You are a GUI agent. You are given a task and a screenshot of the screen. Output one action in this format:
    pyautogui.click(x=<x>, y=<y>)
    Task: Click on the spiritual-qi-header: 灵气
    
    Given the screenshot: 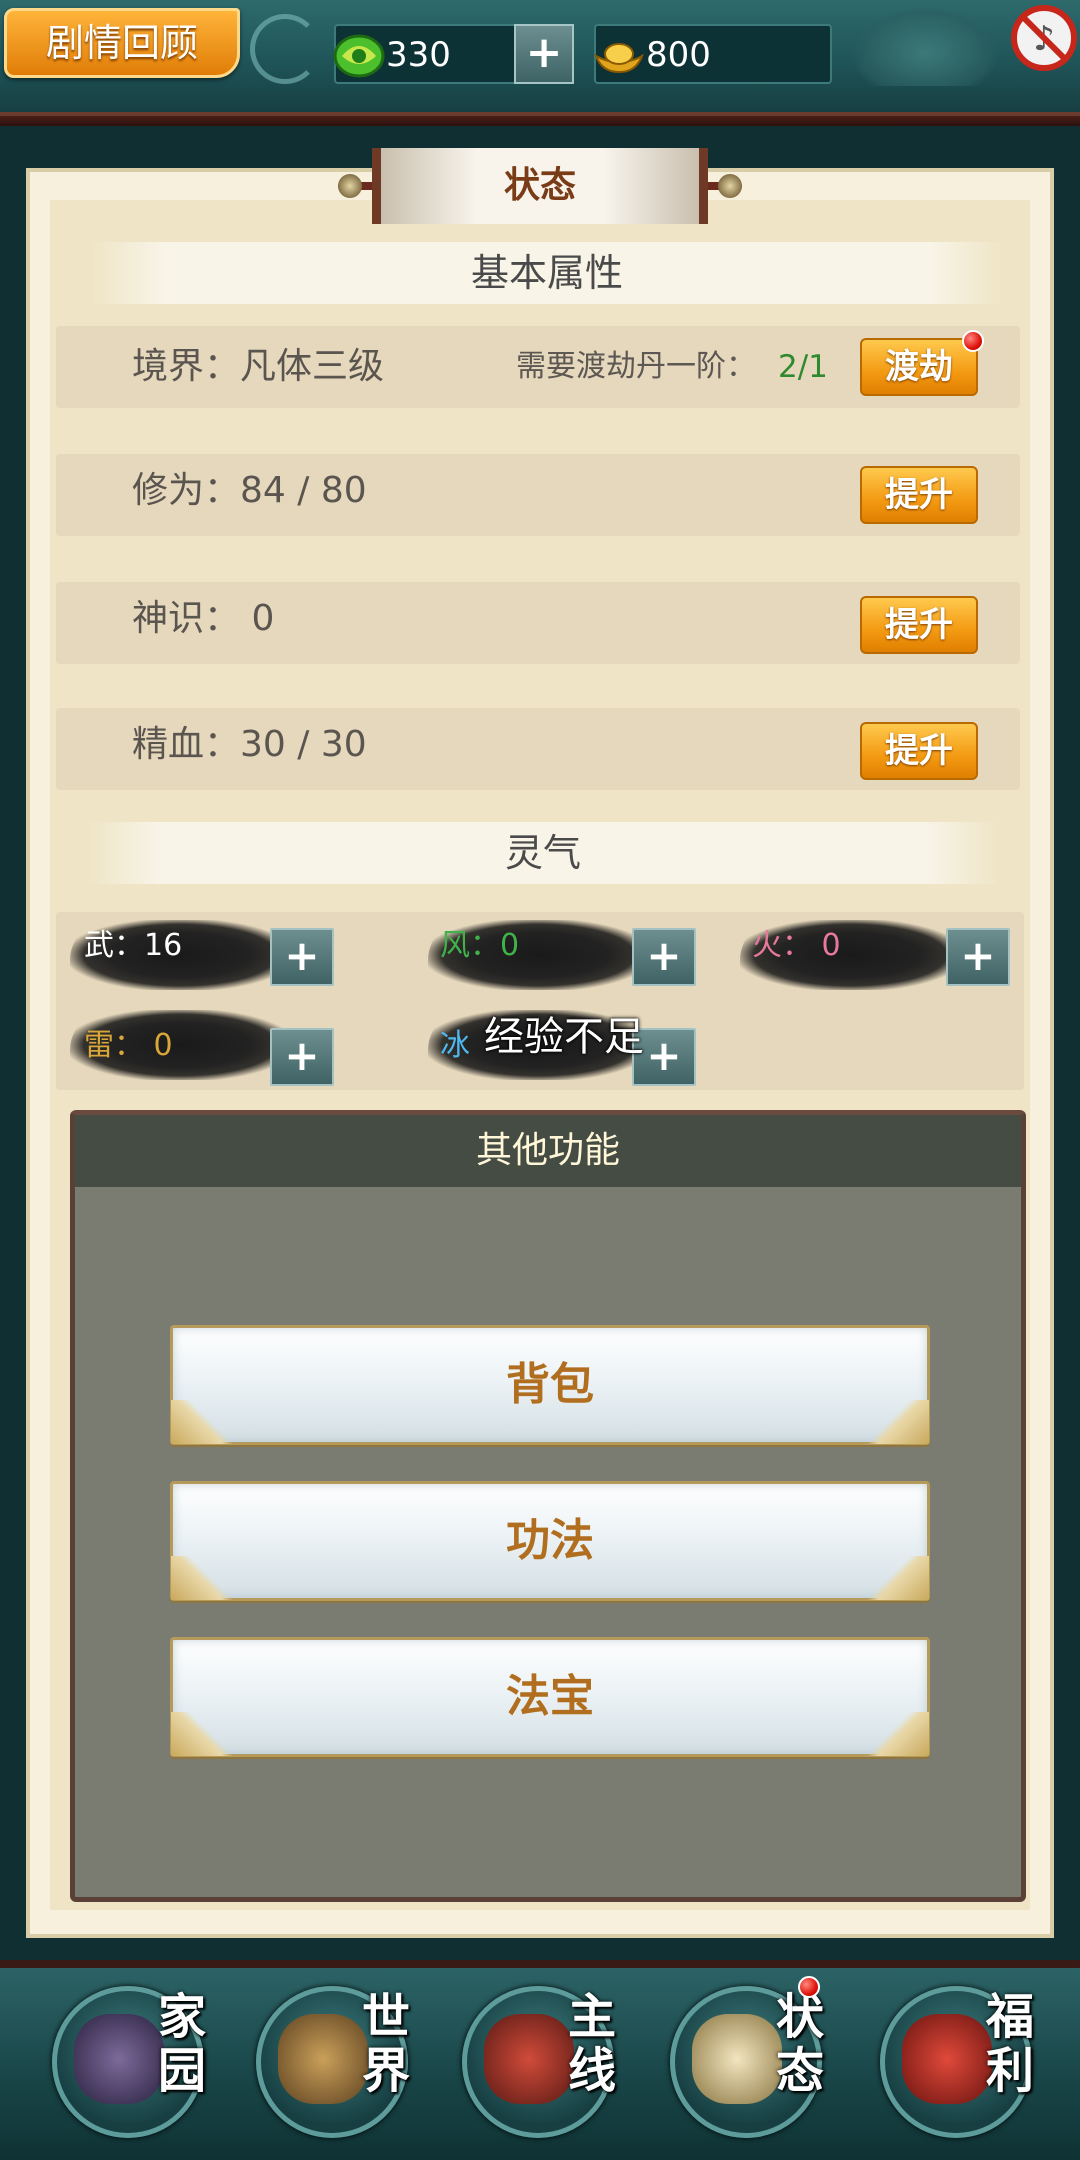 What is the action you would take?
    pyautogui.click(x=543, y=853)
    